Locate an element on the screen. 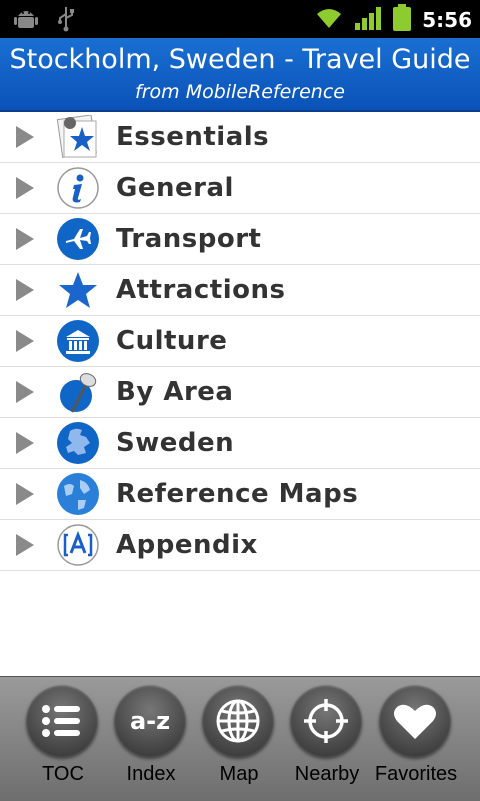 Image resolution: width=480 pixels, height=801 pixels. europe-globe-icon is located at coordinates (78, 443).